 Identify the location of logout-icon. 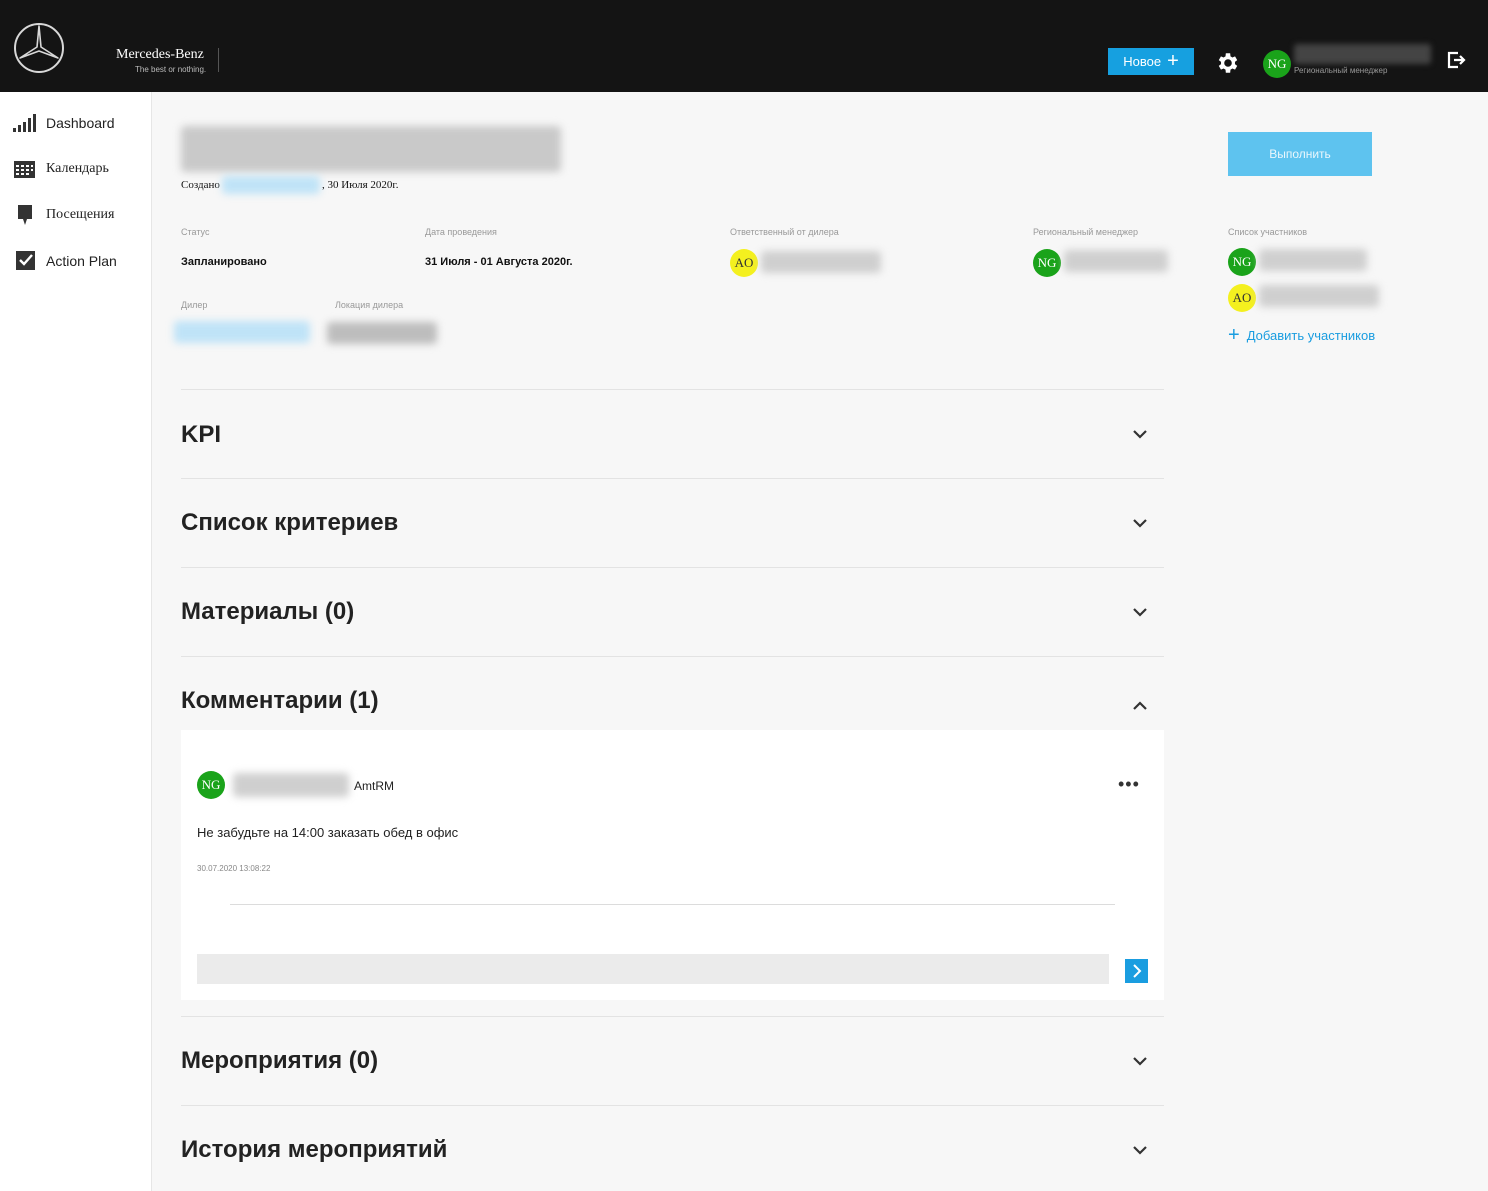
(1456, 60).